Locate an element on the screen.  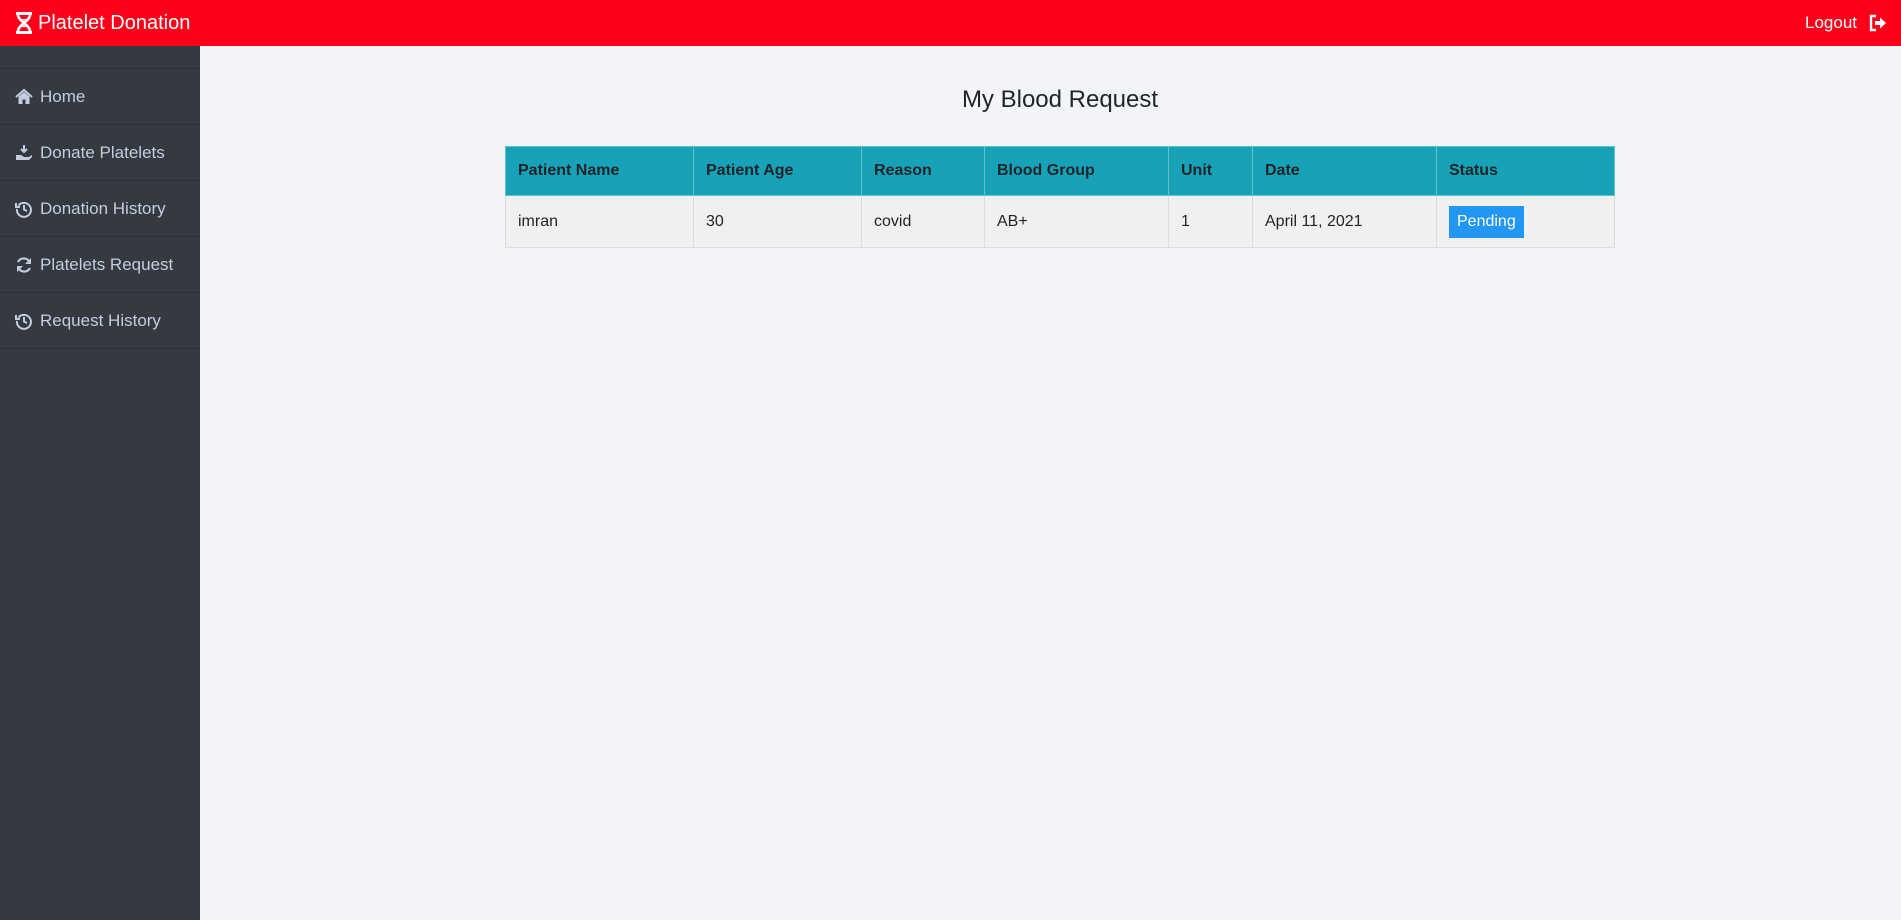
cell-patient-name: imran is located at coordinates (599, 221).